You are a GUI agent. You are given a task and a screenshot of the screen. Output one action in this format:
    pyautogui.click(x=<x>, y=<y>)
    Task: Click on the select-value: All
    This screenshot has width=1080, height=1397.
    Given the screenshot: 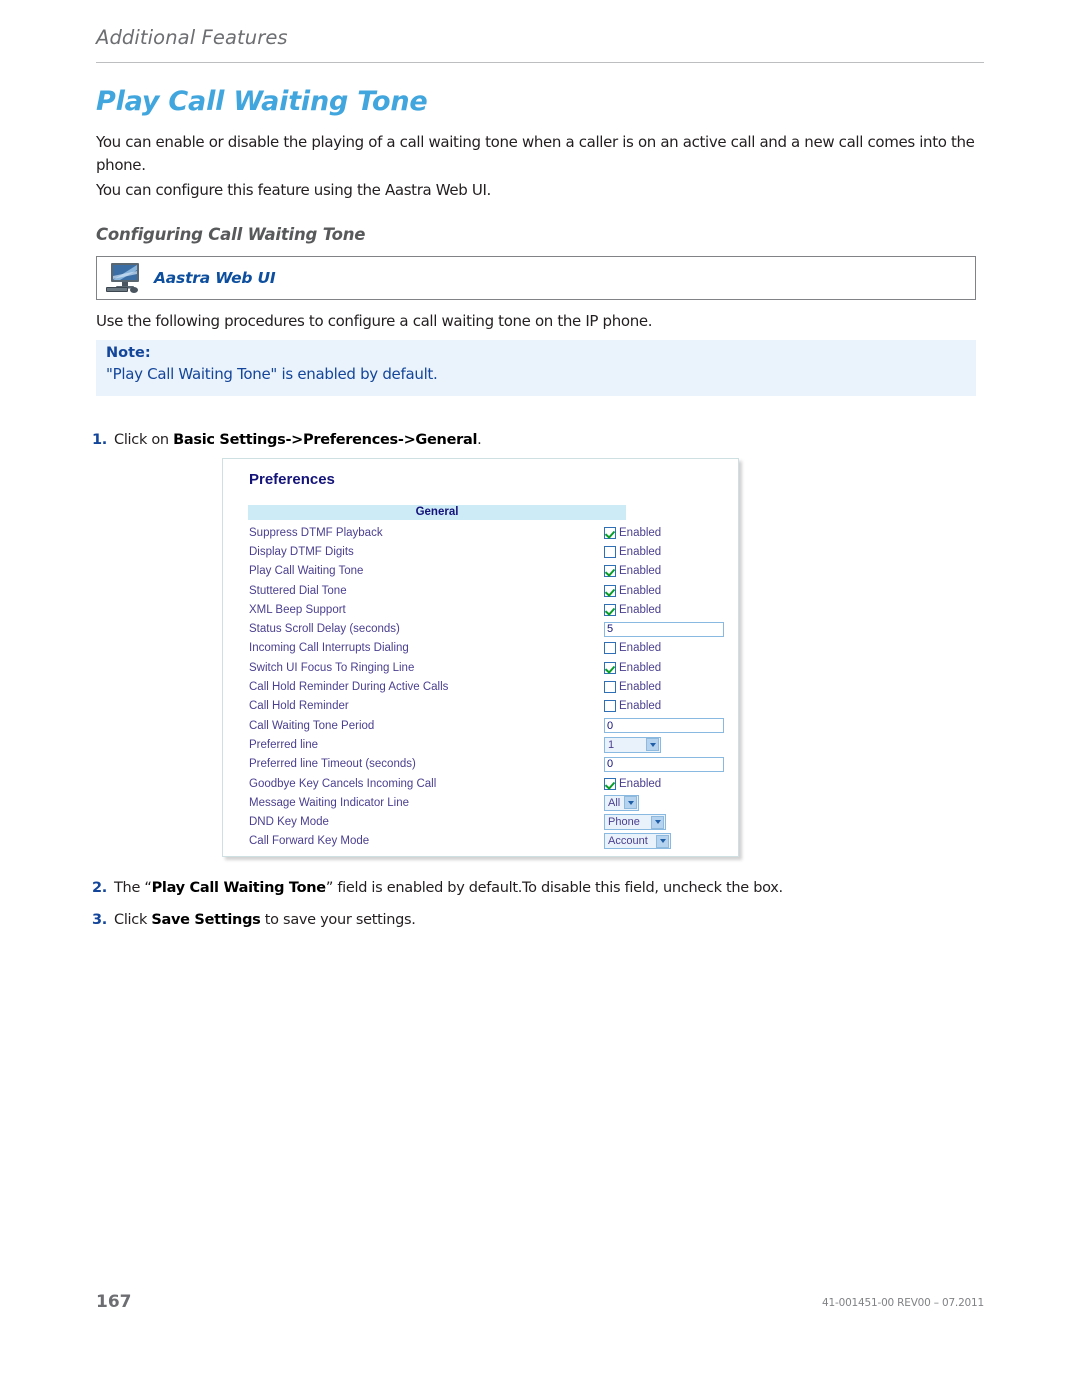 What is the action you would take?
    pyautogui.click(x=614, y=802)
    